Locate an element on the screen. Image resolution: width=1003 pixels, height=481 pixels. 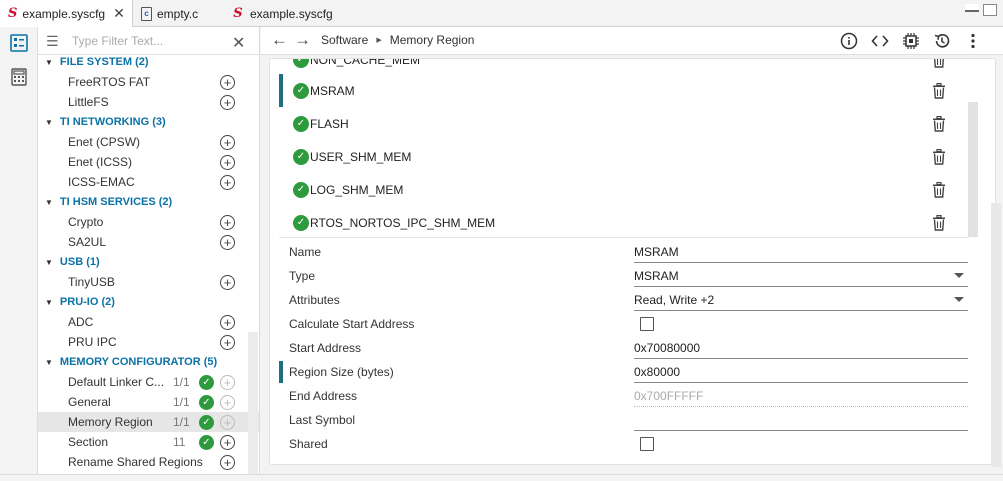
minimize-button is located at coordinates (972, 8).